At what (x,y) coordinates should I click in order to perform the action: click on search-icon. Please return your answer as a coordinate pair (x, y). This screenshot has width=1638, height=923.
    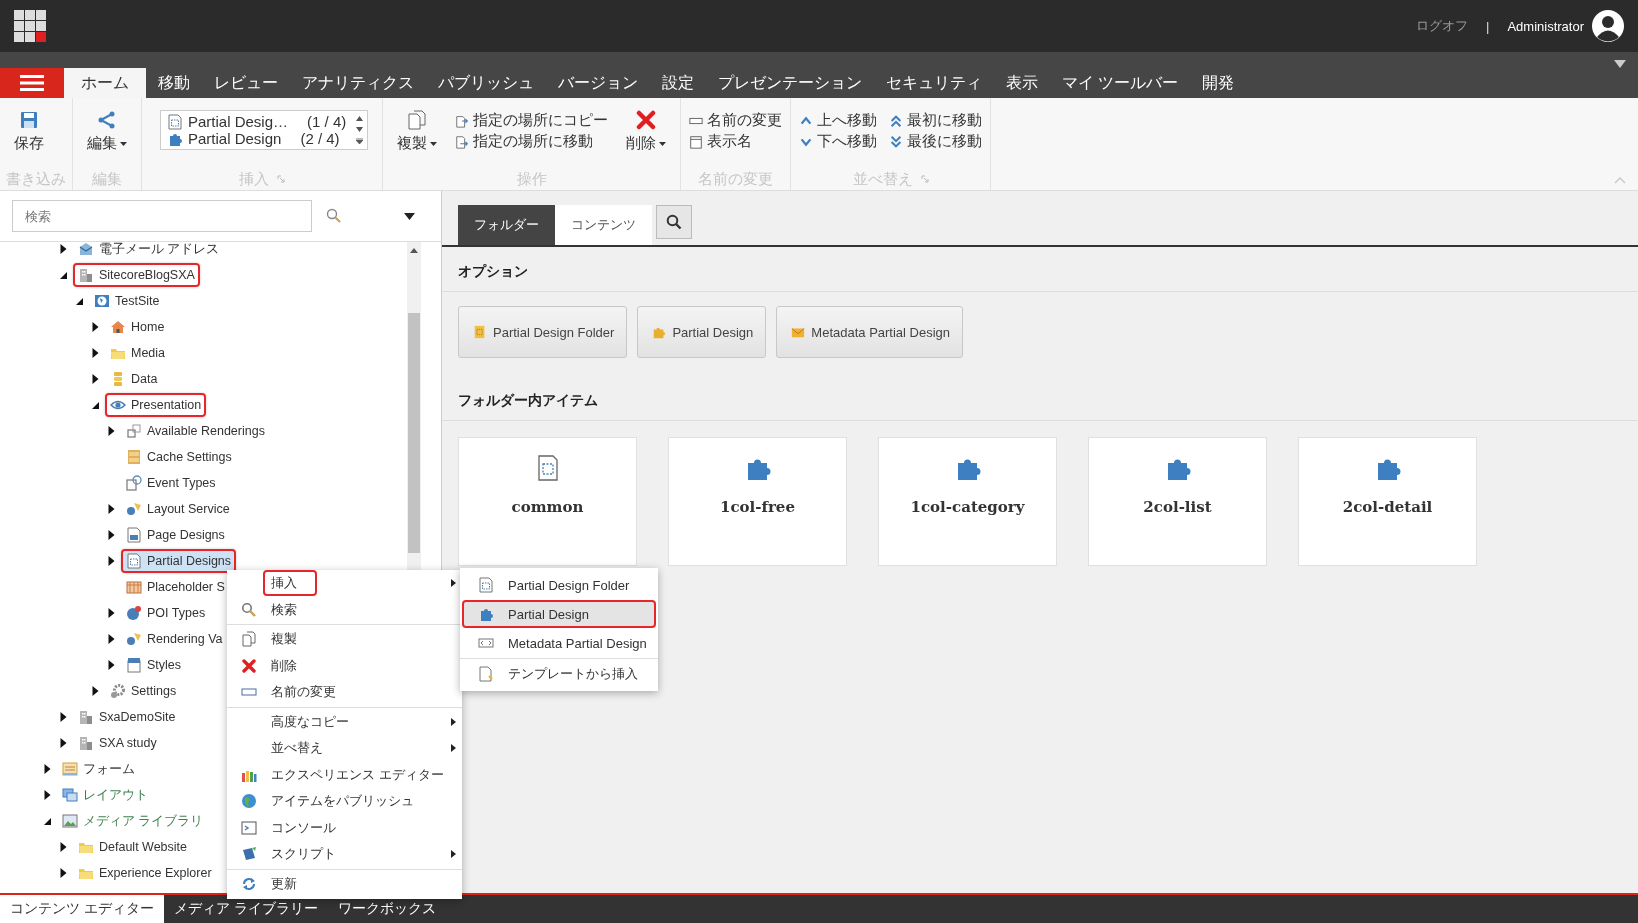
    Looking at the image, I should click on (334, 216).